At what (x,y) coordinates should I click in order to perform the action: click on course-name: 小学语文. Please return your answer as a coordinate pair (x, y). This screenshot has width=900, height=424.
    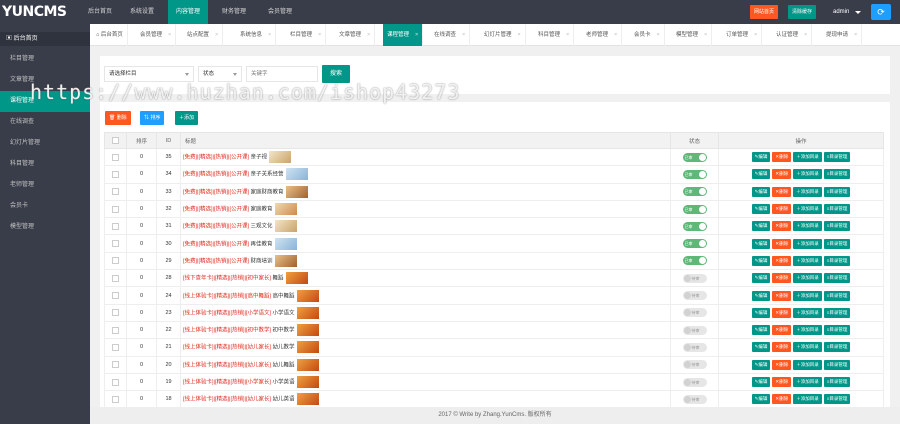
    Looking at the image, I should click on (284, 313).